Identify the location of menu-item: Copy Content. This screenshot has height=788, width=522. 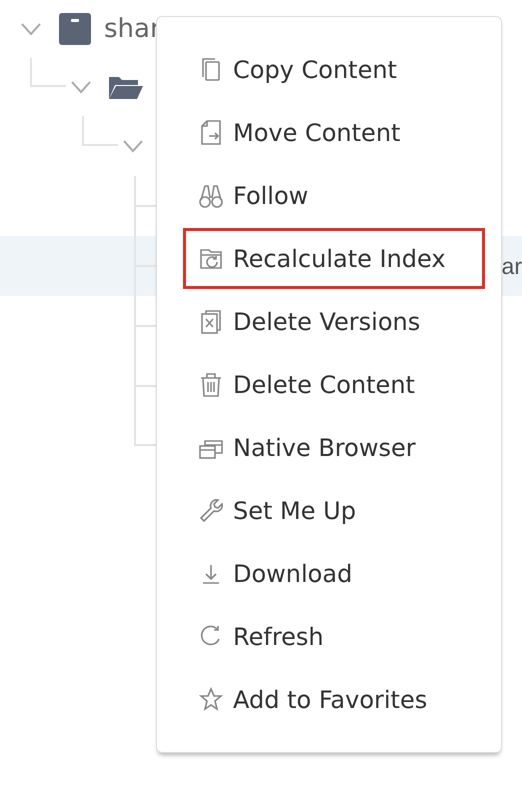
(334, 69).